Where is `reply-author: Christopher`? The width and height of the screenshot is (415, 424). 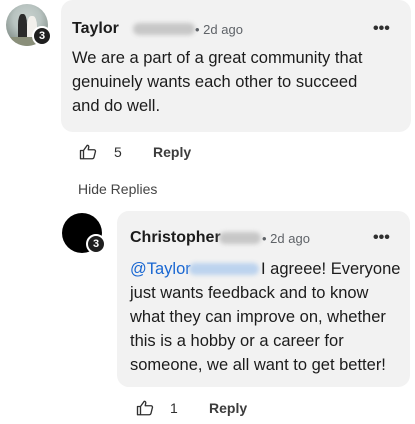 reply-author: Christopher is located at coordinates (175, 238).